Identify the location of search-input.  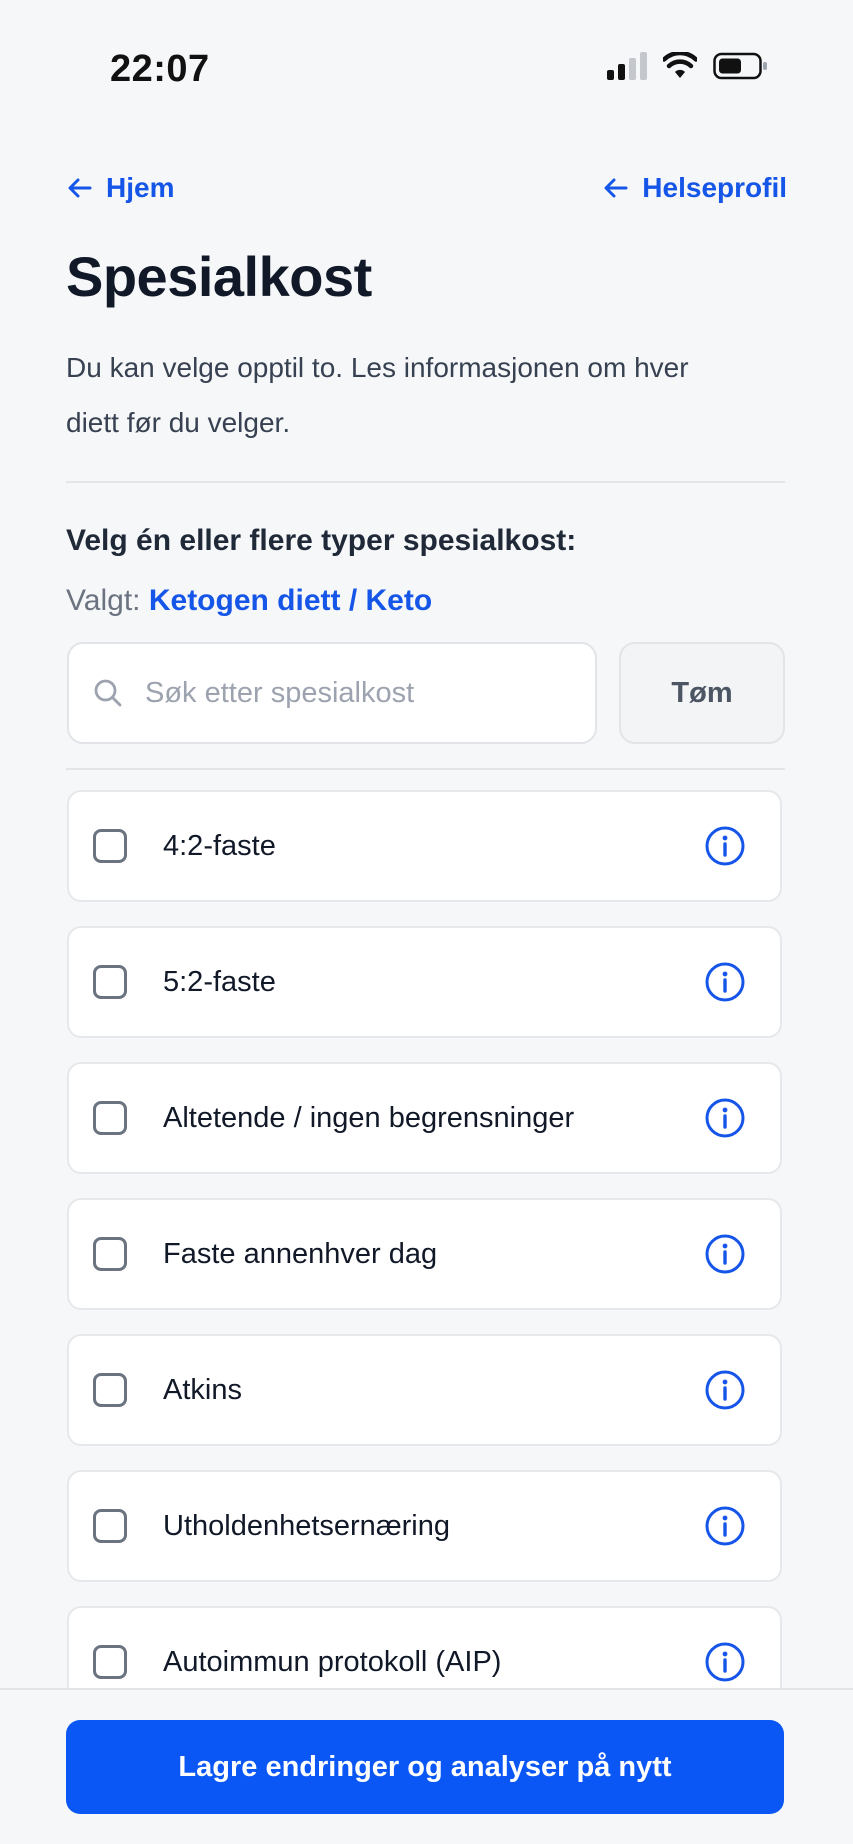
(345, 693).